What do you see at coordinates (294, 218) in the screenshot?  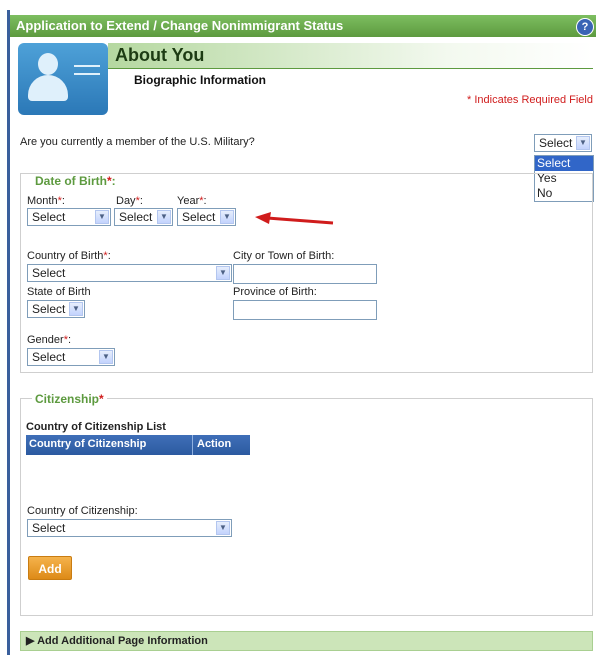 I see `red-arrow-icon` at bounding box center [294, 218].